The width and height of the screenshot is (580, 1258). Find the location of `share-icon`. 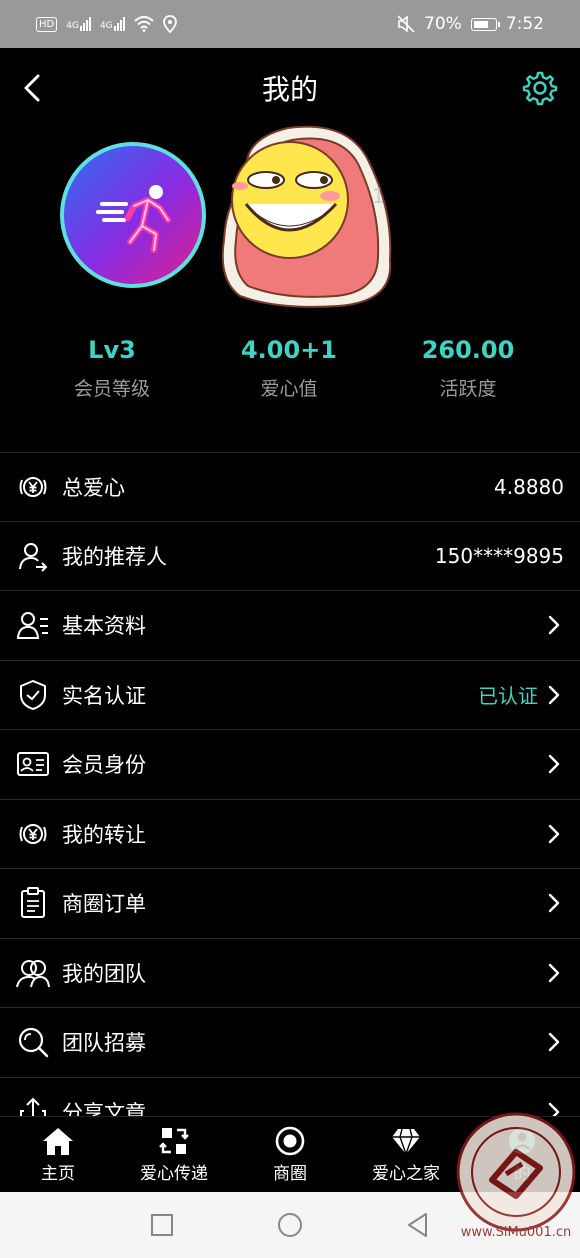

share-icon is located at coordinates (33, 1106).